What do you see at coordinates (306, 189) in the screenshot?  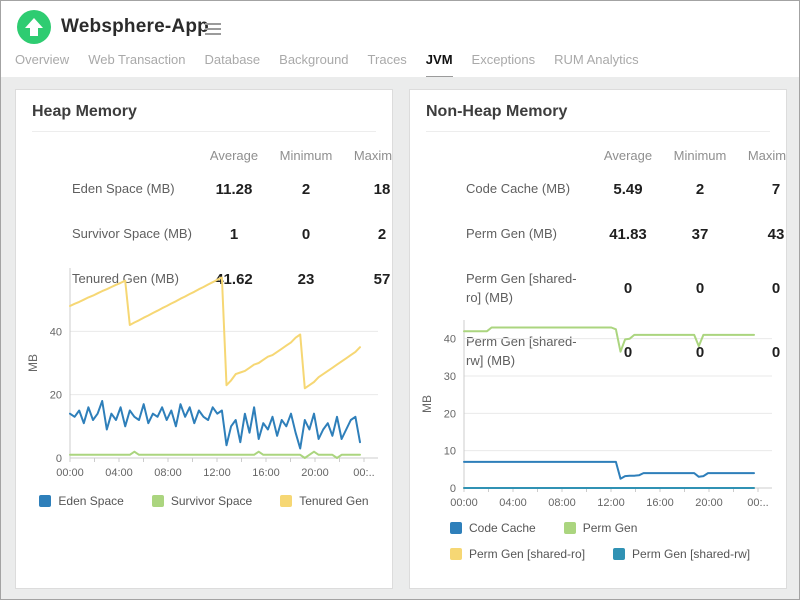 I see `heap-minimum-value: 2` at bounding box center [306, 189].